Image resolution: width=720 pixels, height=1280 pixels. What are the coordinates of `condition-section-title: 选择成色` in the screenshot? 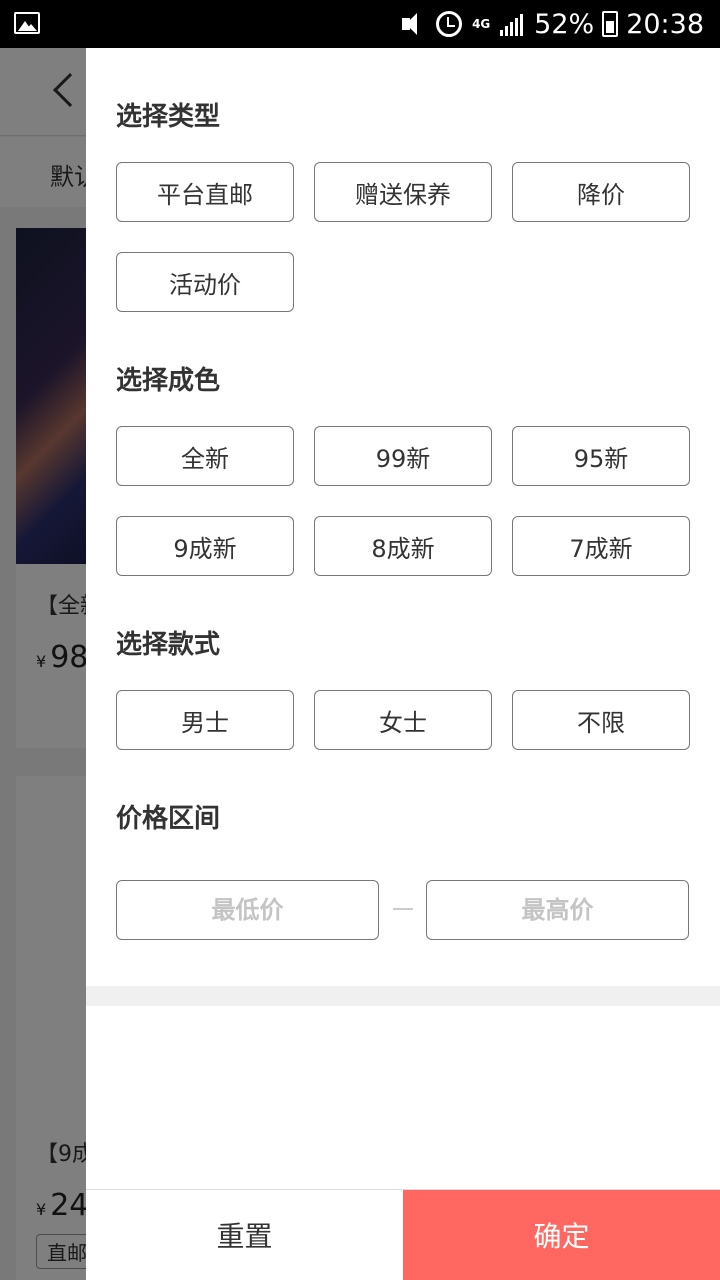 It's located at (168, 381).